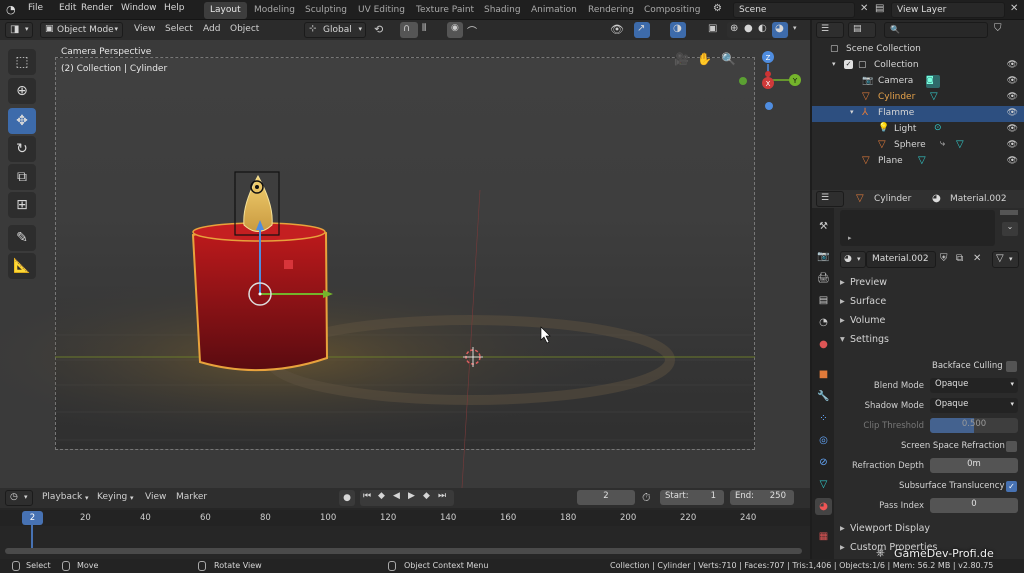  Describe the element at coordinates (1010, 229) in the screenshot. I see `slot-dropdown-icon: ⌄` at that location.